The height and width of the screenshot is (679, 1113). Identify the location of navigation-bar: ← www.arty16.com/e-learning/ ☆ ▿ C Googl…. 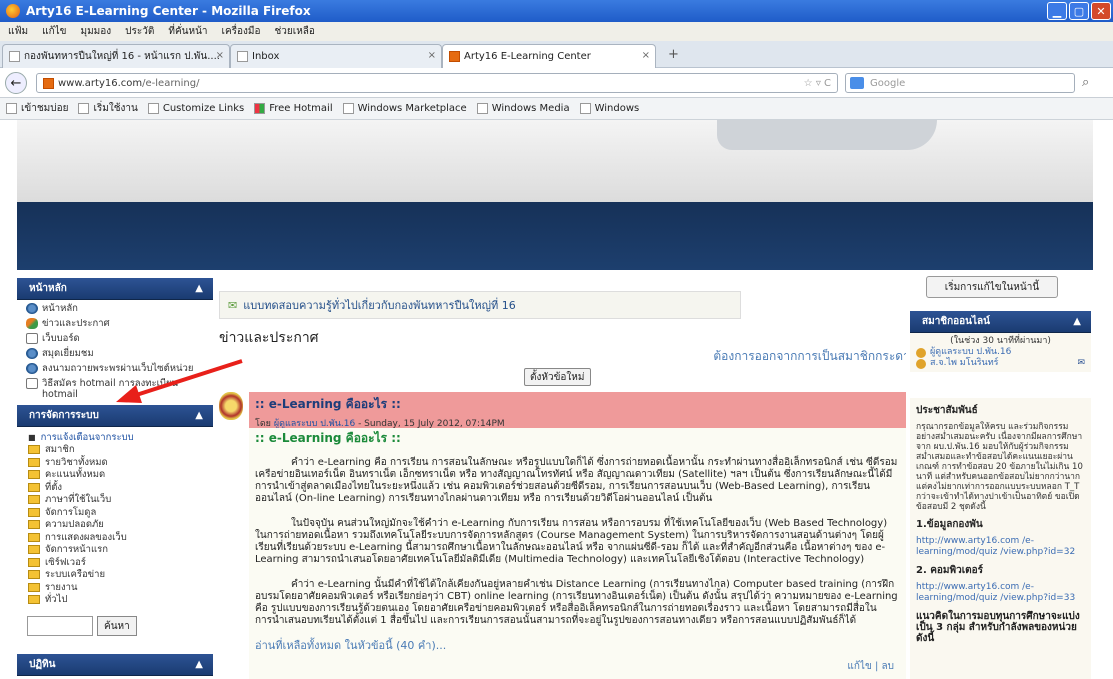
(556, 83).